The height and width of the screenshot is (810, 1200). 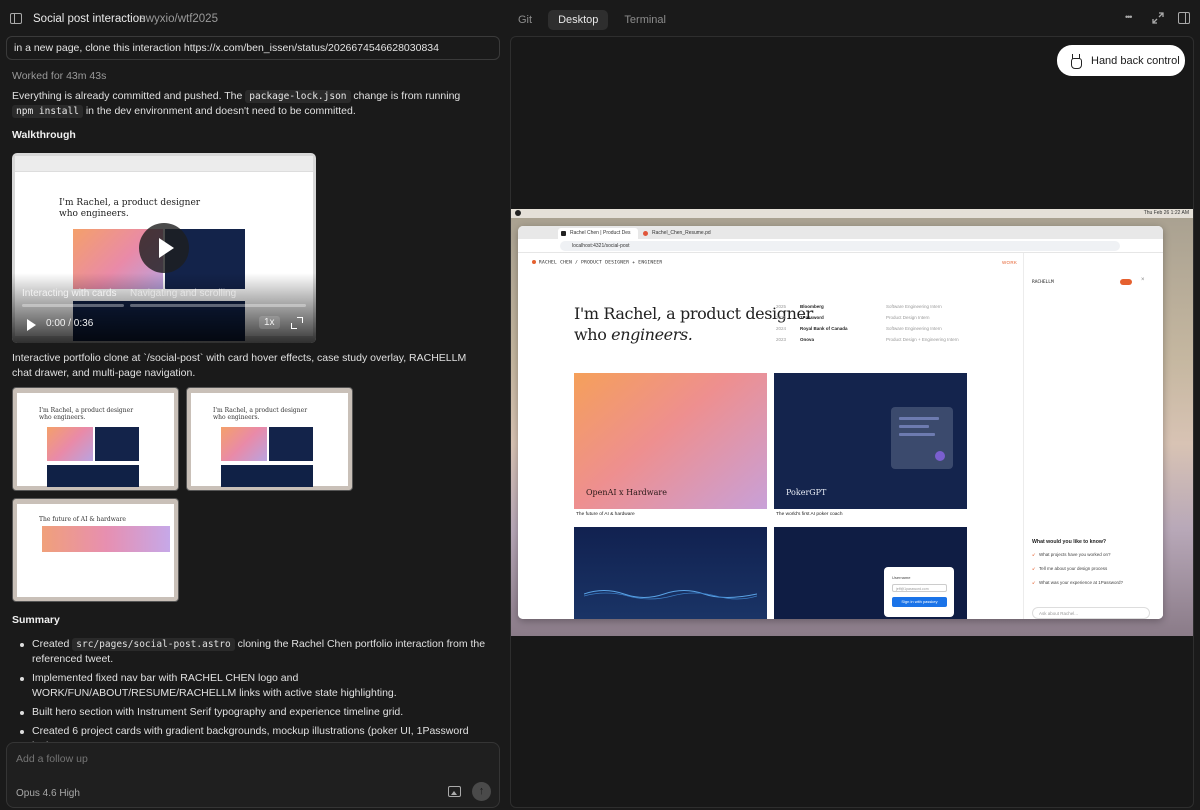 What do you see at coordinates (908, 317) in the screenshot?
I see `timeline-role: Product Design Intern` at bounding box center [908, 317].